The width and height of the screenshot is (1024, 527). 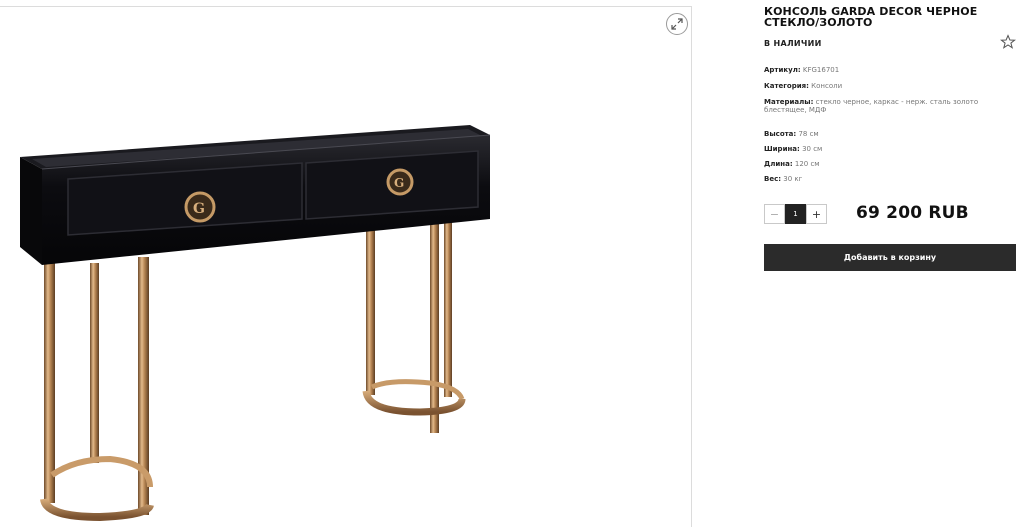 What do you see at coordinates (816, 214) in the screenshot?
I see `quantity-increase-button: +` at bounding box center [816, 214].